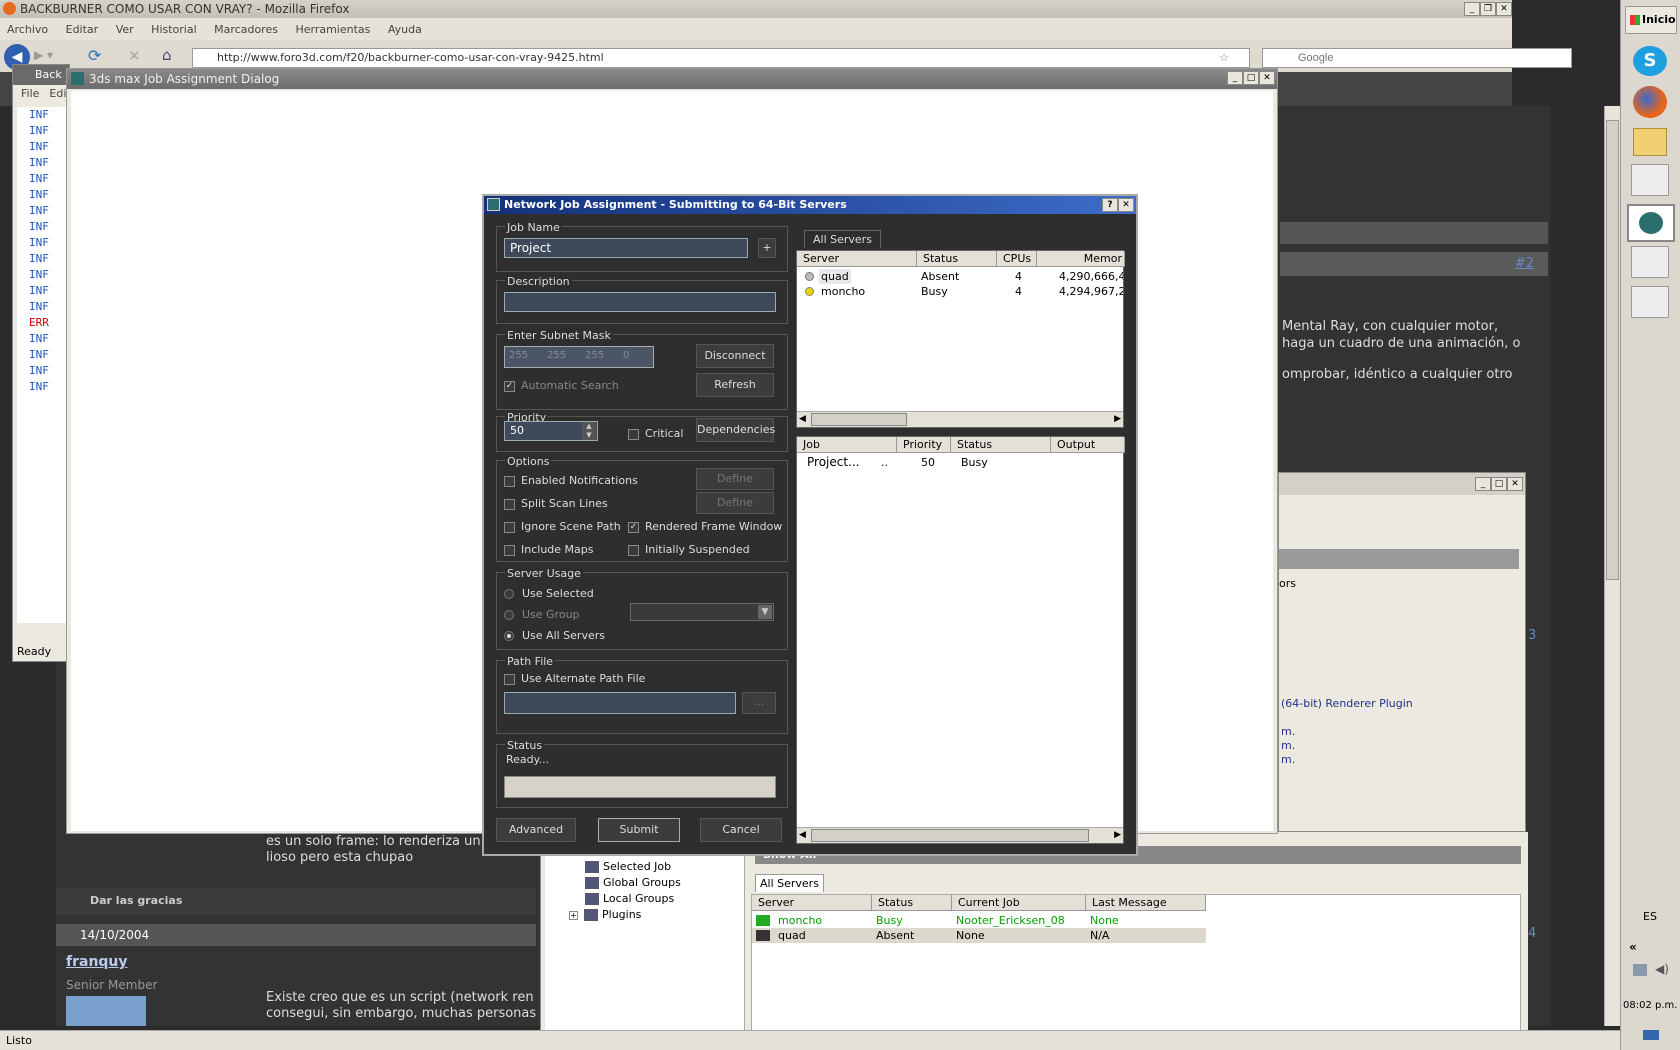 This screenshot has width=1680, height=1050. Describe the element at coordinates (82, 29) in the screenshot. I see `menu-editar: Editar` at that location.